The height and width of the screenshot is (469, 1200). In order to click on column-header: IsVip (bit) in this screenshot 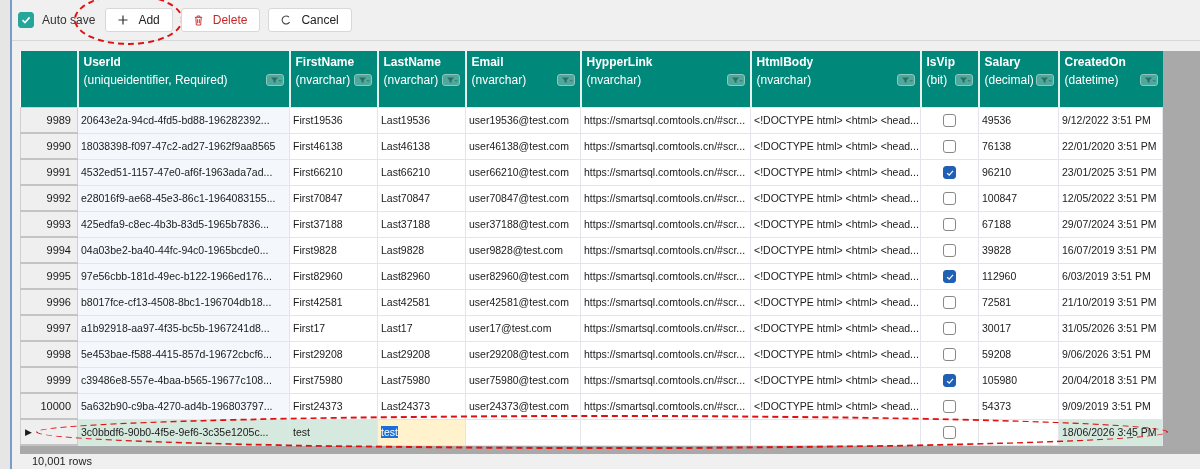, I will do `click(949, 79)`.